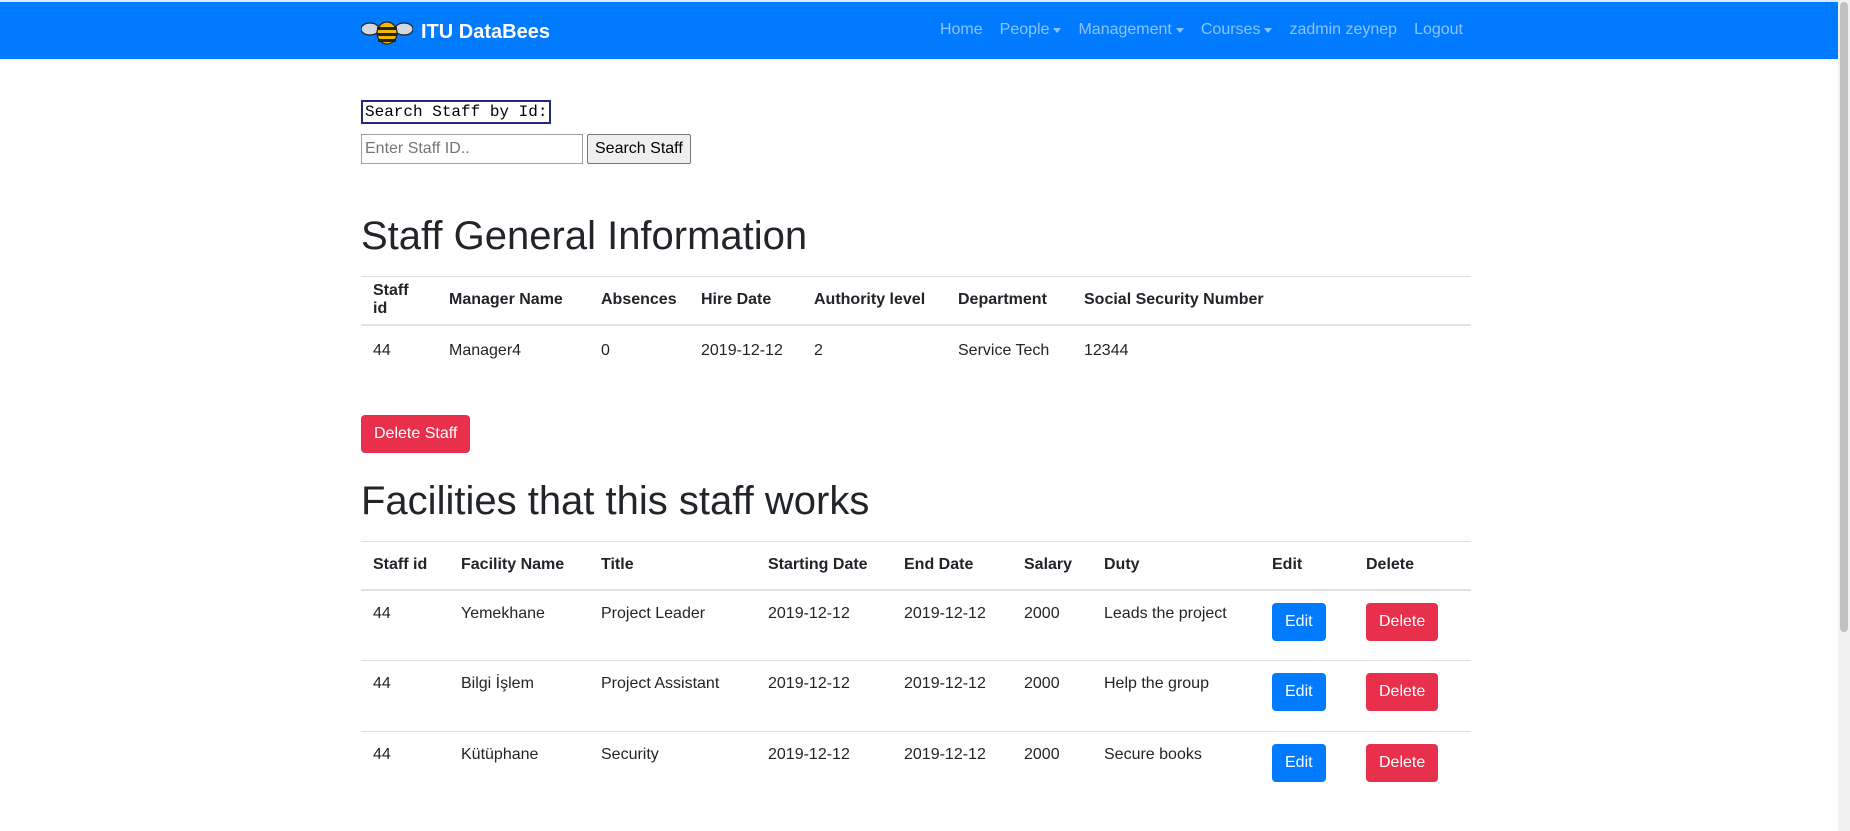 The image size is (1850, 831). What do you see at coordinates (416, 434) in the screenshot?
I see `delete-staff-button: Delete Staff` at bounding box center [416, 434].